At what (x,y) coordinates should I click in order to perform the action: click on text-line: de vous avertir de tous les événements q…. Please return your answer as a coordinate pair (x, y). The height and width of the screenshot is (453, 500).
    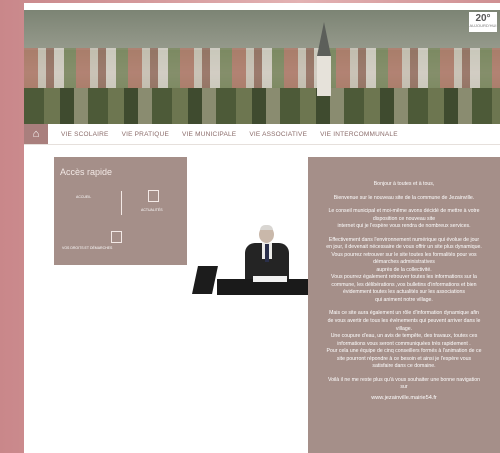
    Looking at the image, I should click on (404, 320).